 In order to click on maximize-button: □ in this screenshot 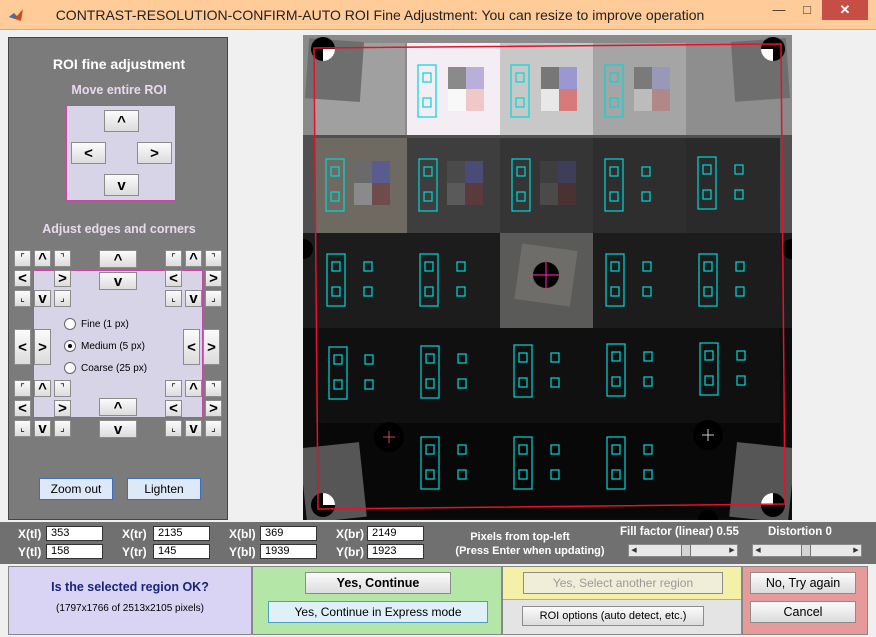, I will do `click(807, 10)`.